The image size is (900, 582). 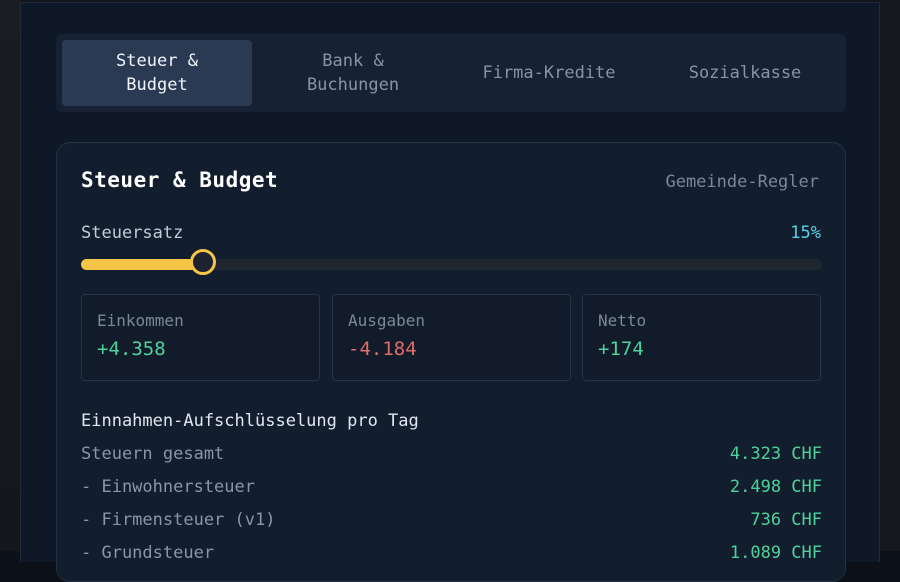 What do you see at coordinates (451, 555) in the screenshot?
I see `breakdown-row: - Grundsteuer 1.089 CHF` at bounding box center [451, 555].